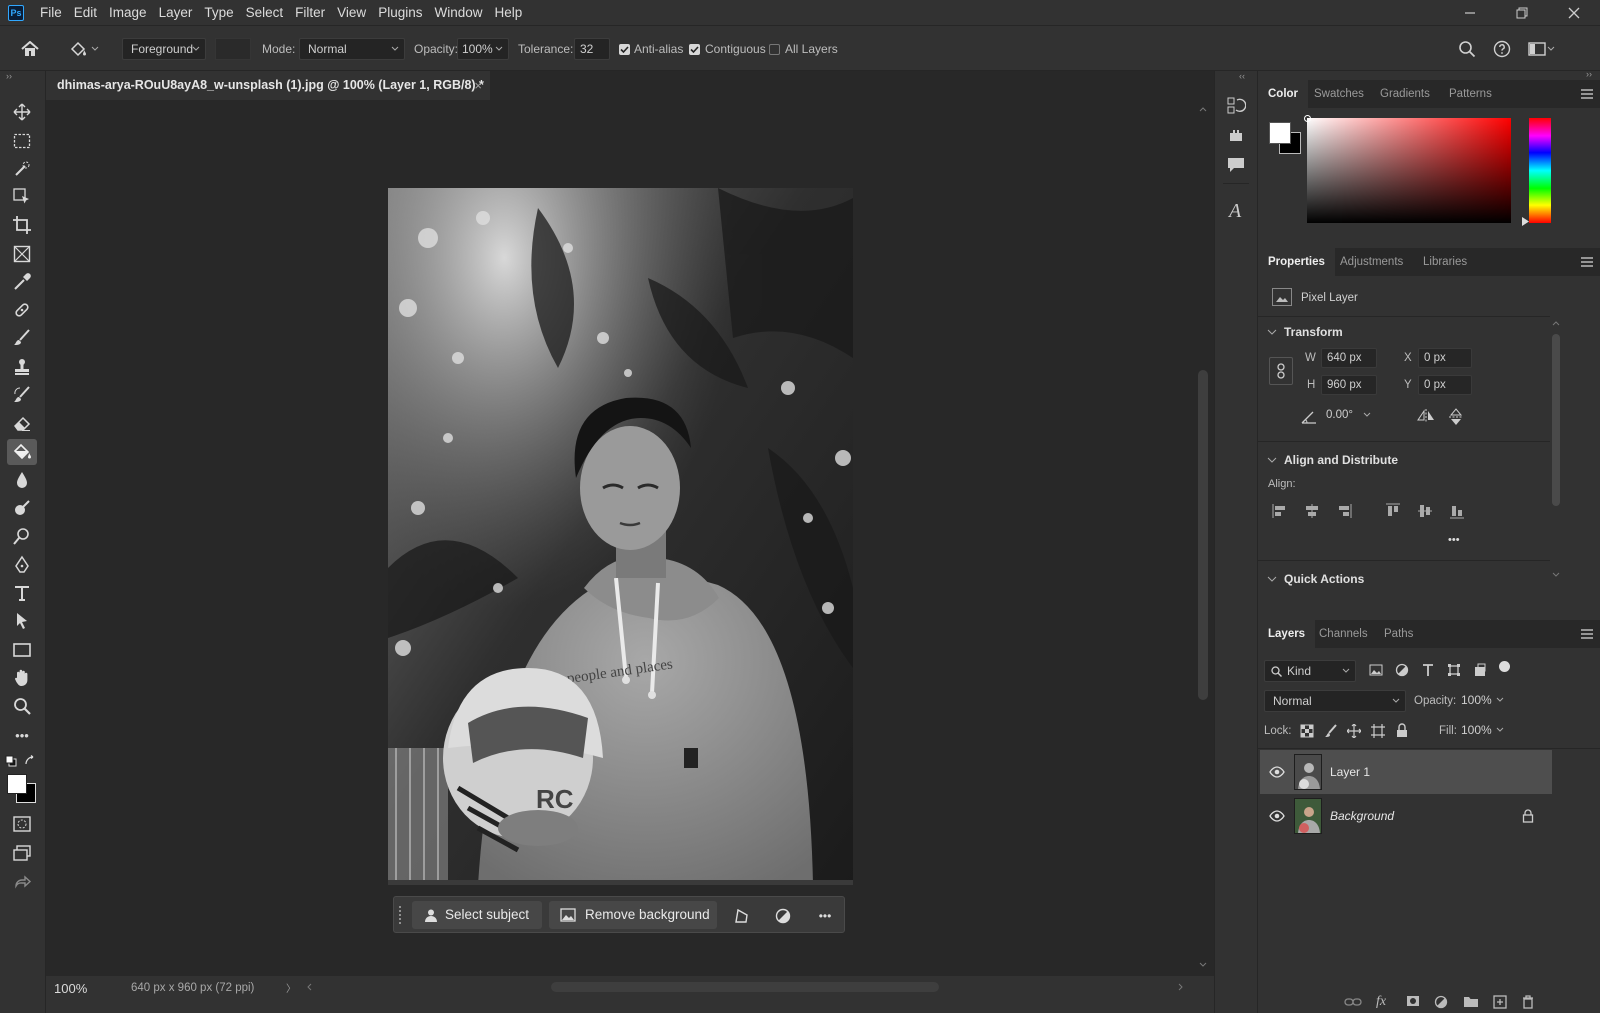 Image resolution: width=1600 pixels, height=1013 pixels. What do you see at coordinates (22, 310) in the screenshot?
I see `healing-brush-tool-icon` at bounding box center [22, 310].